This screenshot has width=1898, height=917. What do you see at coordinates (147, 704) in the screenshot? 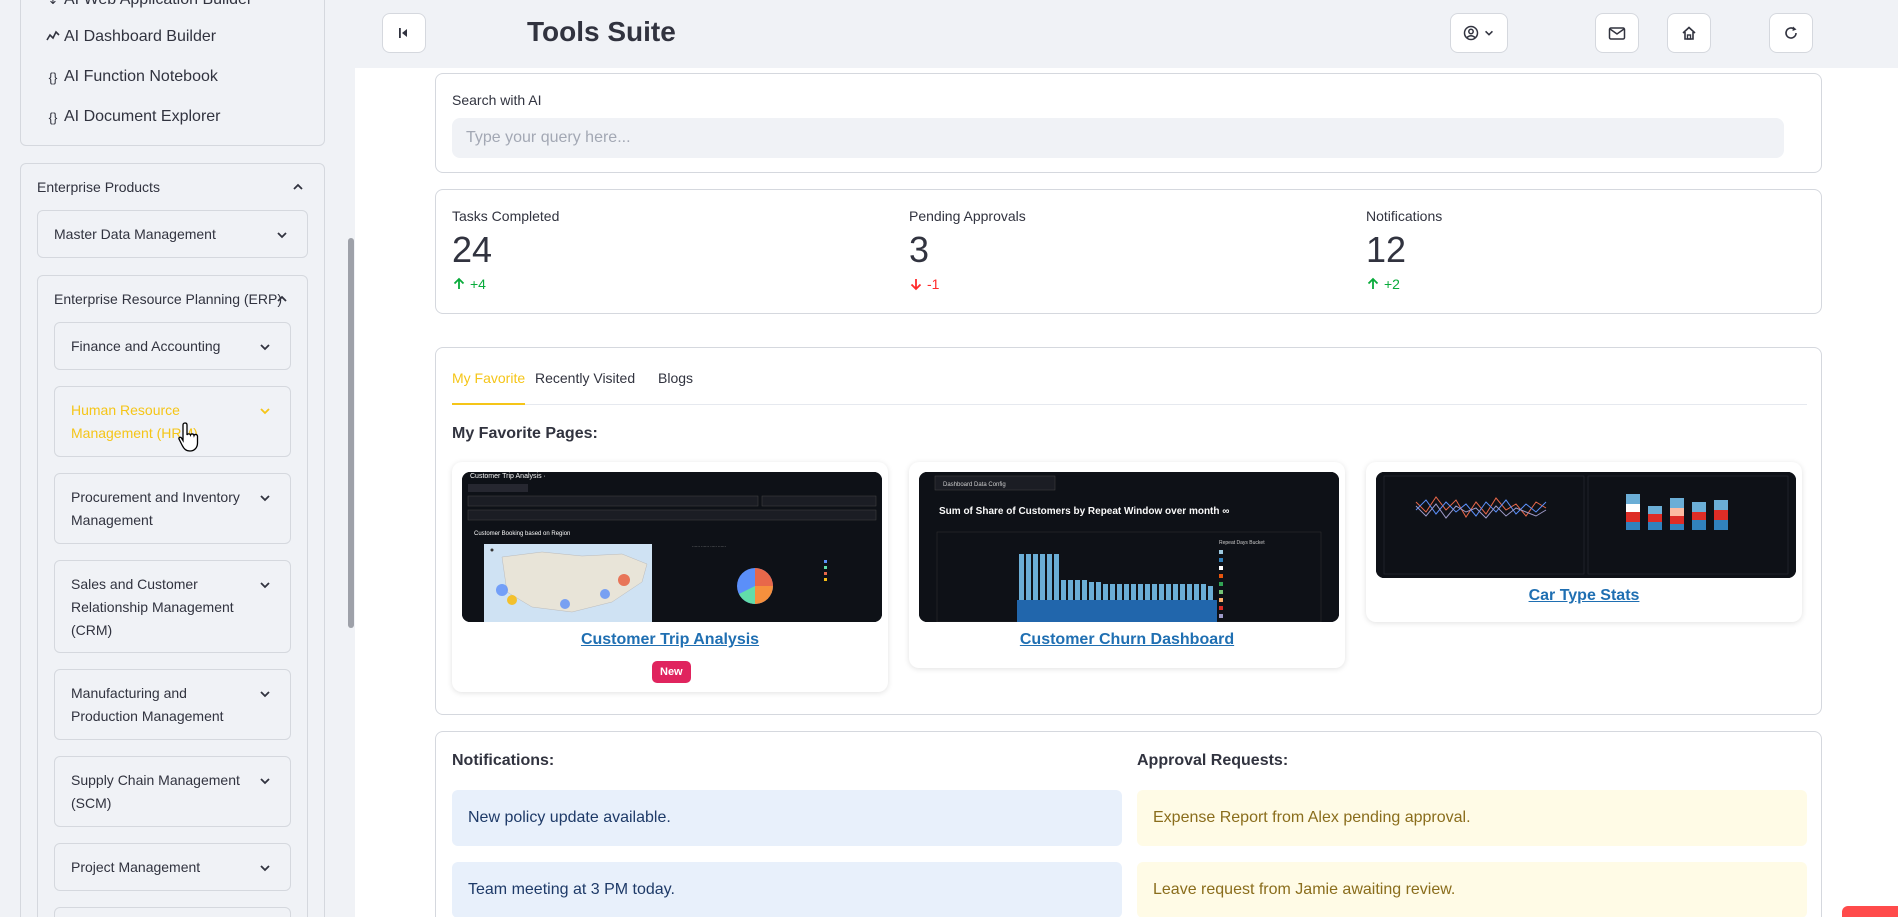
I see `expander-label: Manufacturing and Production Management` at bounding box center [147, 704].